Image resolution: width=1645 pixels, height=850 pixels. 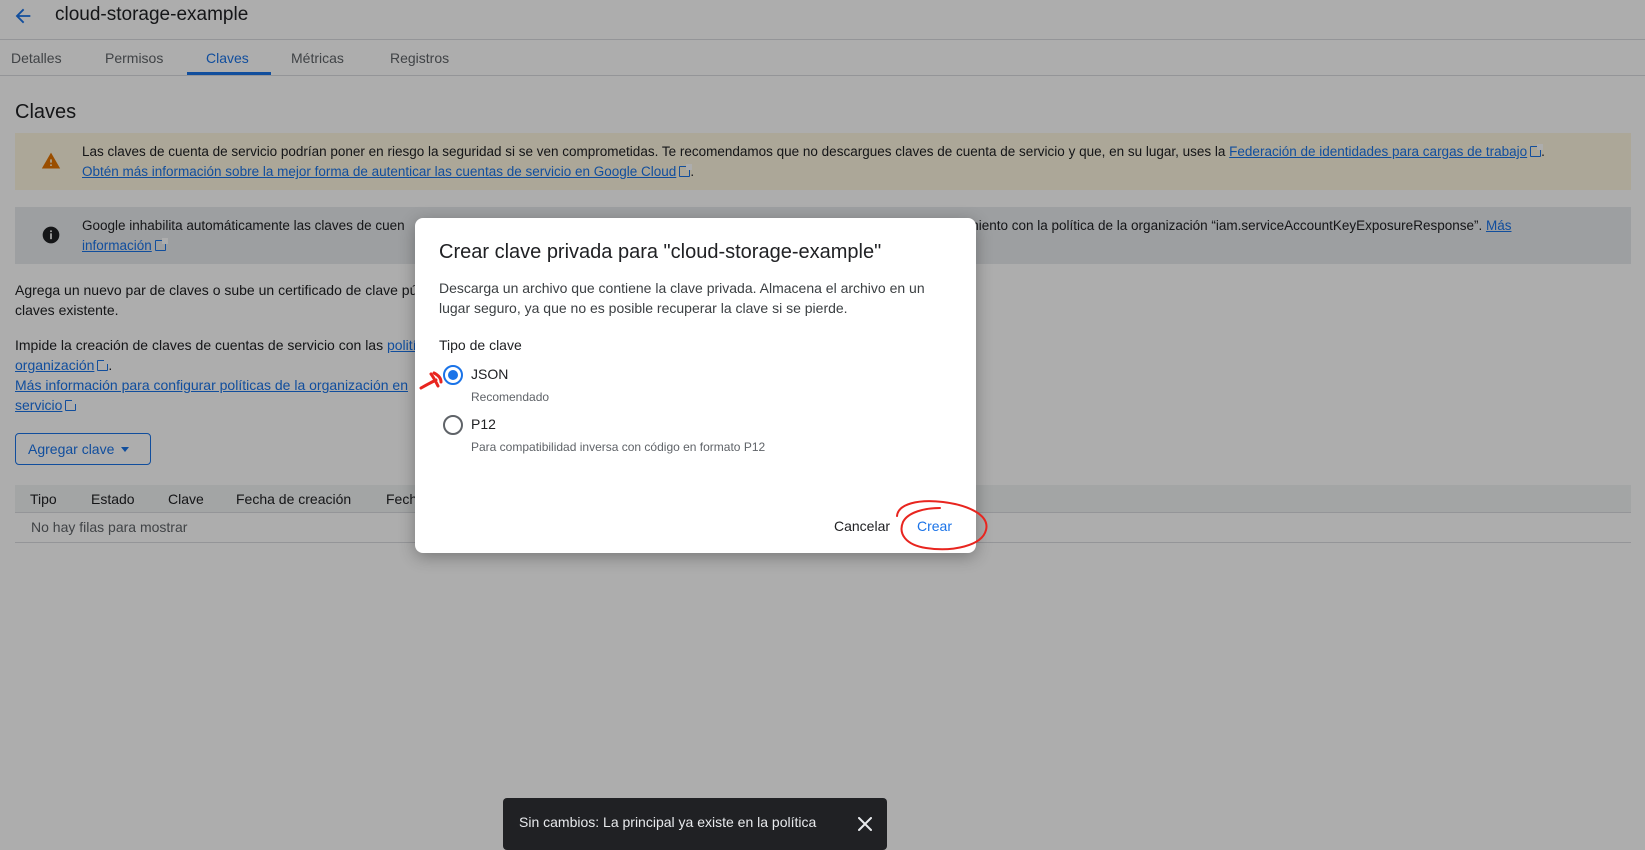 I want to click on key-type-label: Tipo de clave, so click(x=480, y=345).